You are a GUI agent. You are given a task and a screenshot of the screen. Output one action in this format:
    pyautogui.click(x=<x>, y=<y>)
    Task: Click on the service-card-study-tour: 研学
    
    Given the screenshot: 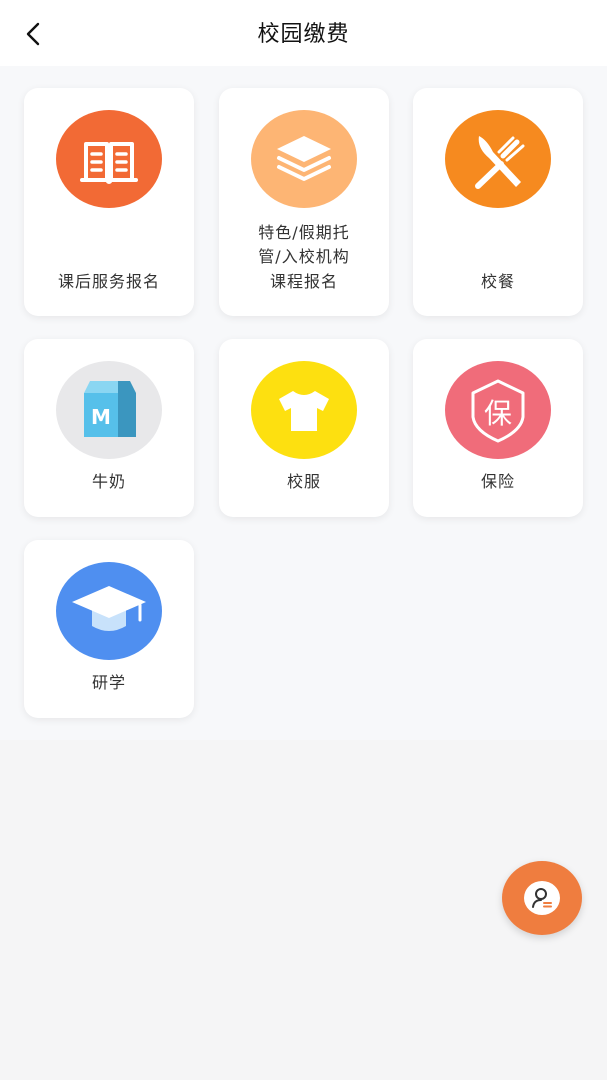 What is the action you would take?
    pyautogui.click(x=109, y=629)
    